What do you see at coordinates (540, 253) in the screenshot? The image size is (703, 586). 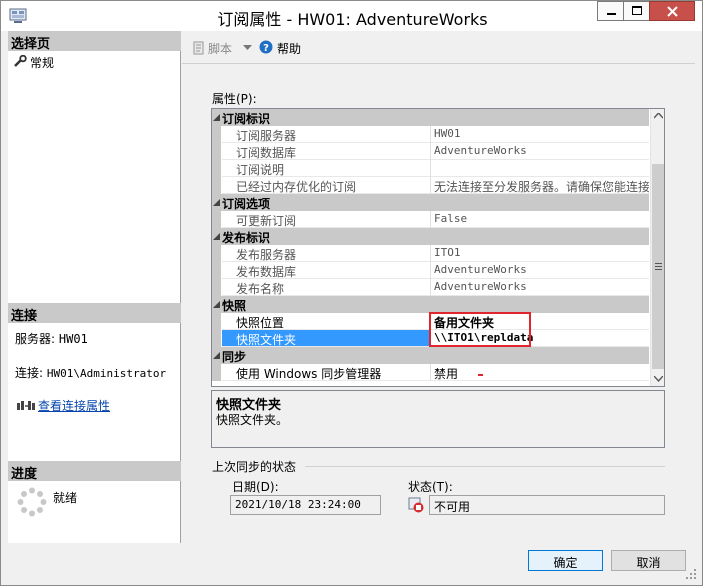 I see `property-value: ITO1` at bounding box center [540, 253].